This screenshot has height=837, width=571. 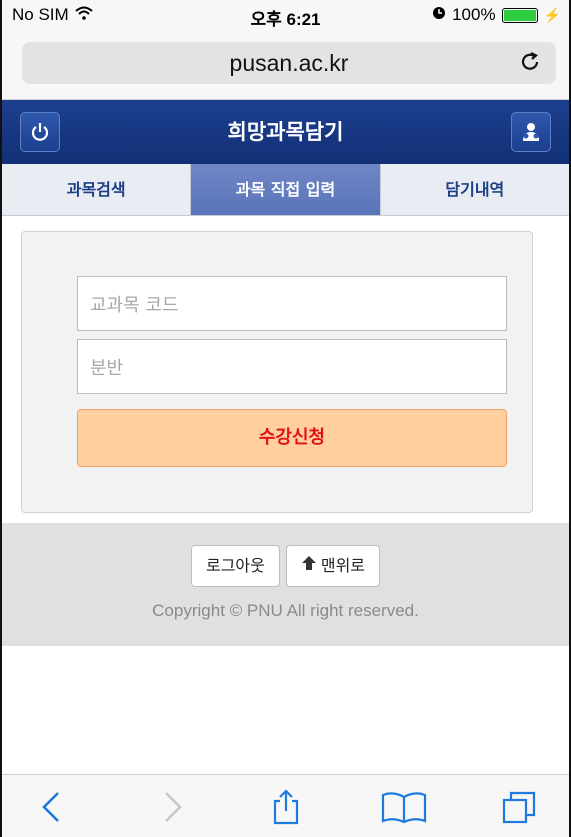 I want to click on arrow-up-icon, so click(x=309, y=566).